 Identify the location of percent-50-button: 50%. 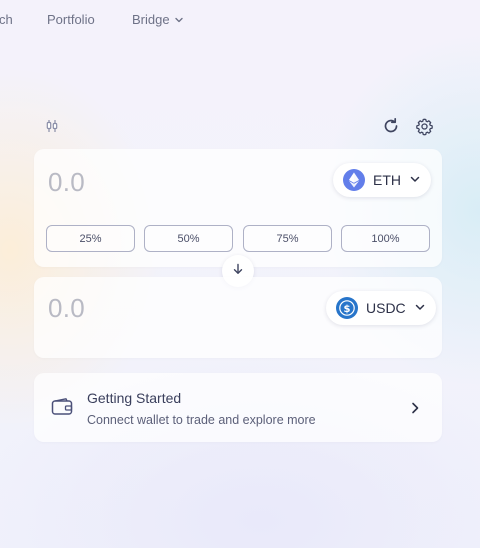
(188, 238).